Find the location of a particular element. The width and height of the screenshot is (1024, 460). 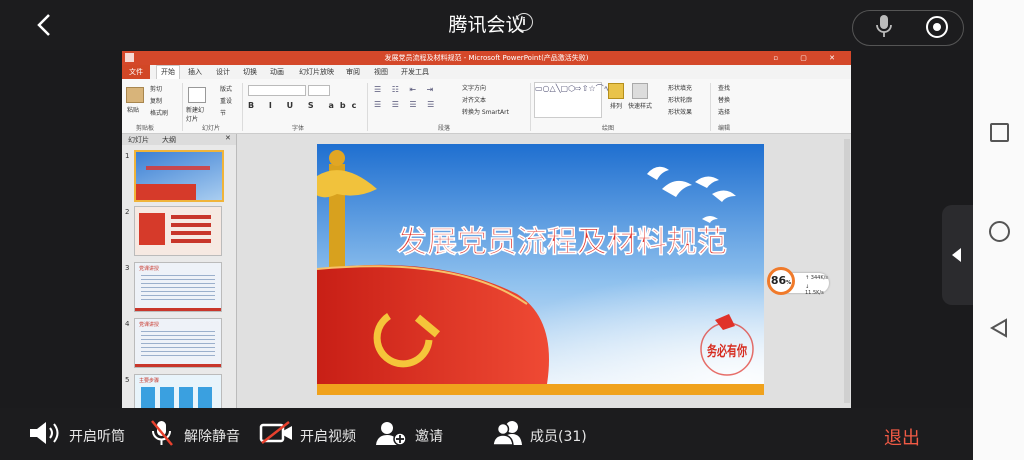

members-button-label: 成员(31) is located at coordinates (558, 436).